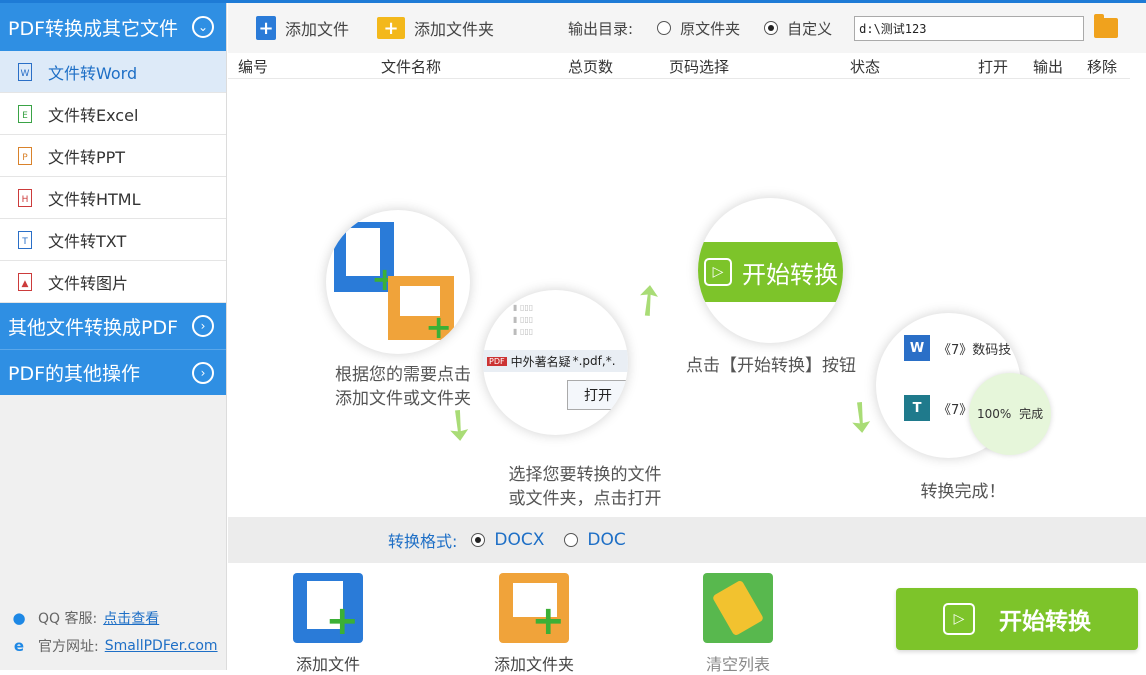  I want to click on add-file-button: + 添加文件, so click(302, 28).